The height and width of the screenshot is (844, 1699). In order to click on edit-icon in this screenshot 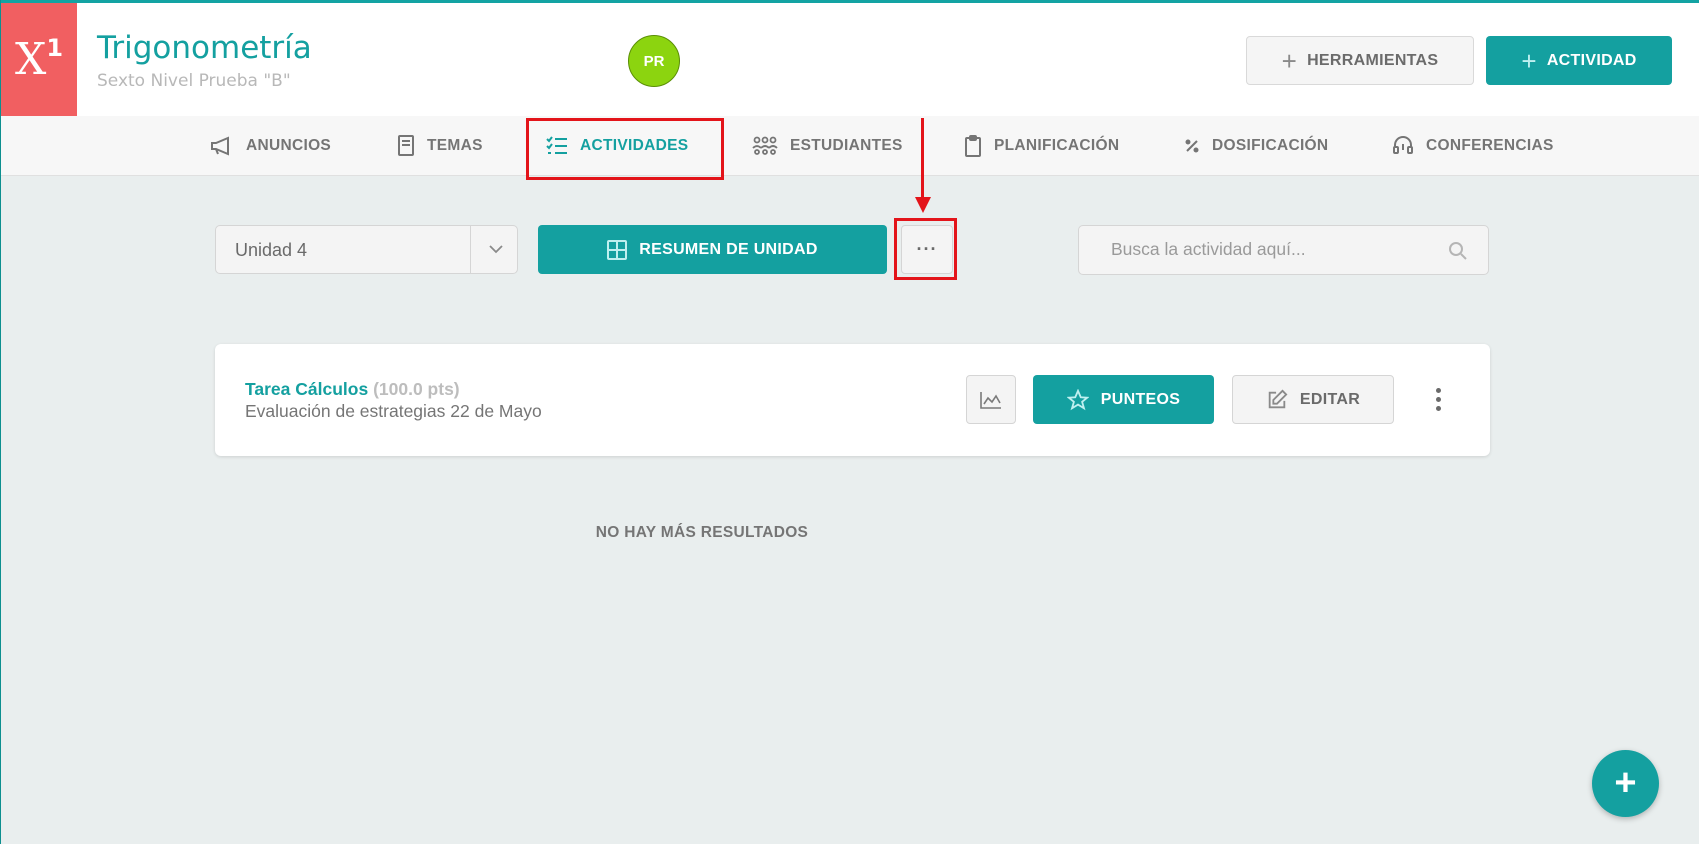, I will do `click(1278, 398)`.